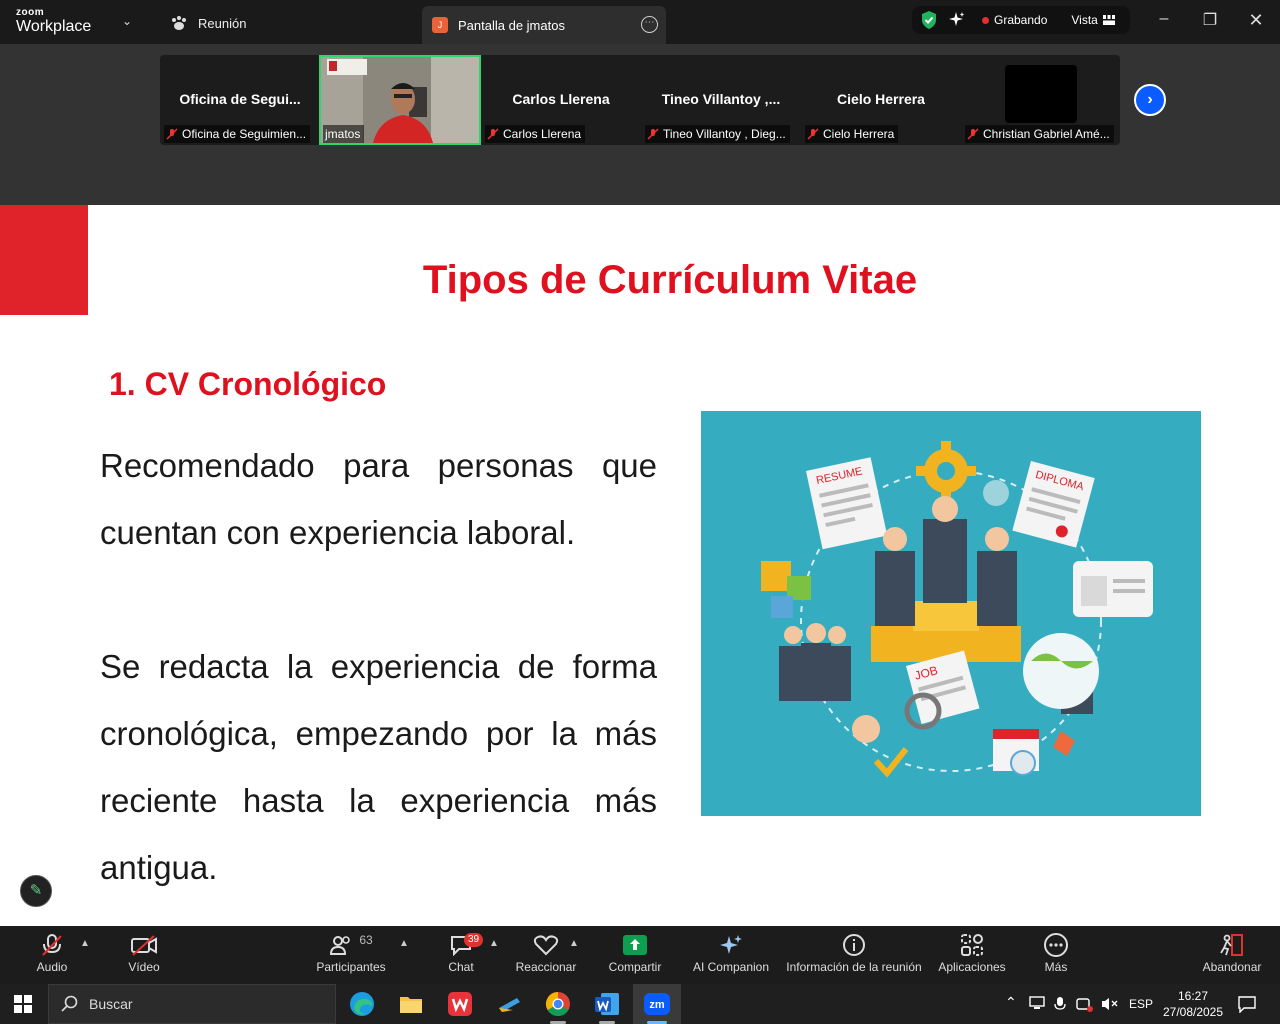 This screenshot has width=1280, height=1024. Describe the element at coordinates (574, 943) in the screenshot. I see `react-options-caret-icon: ▲` at that location.